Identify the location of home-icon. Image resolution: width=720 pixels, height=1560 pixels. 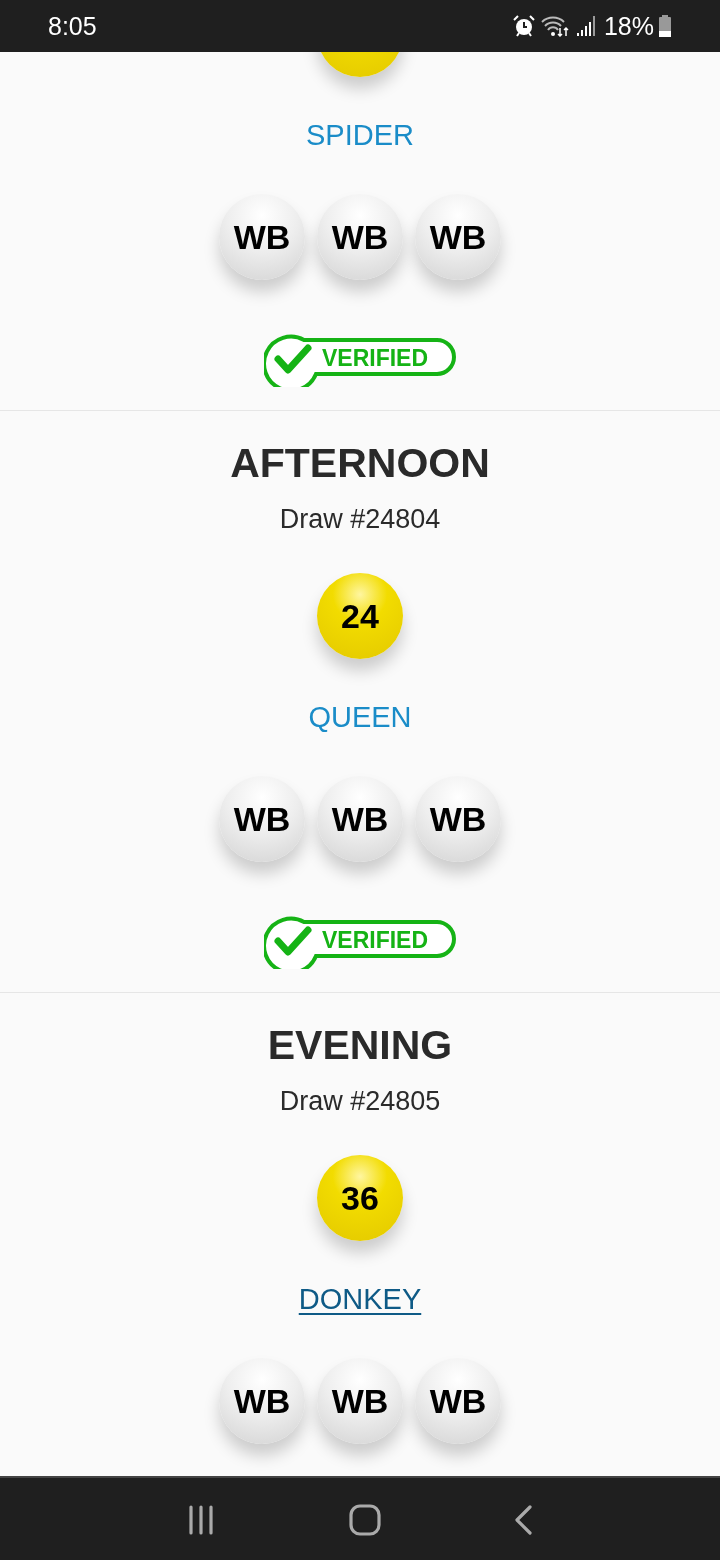
(365, 1520).